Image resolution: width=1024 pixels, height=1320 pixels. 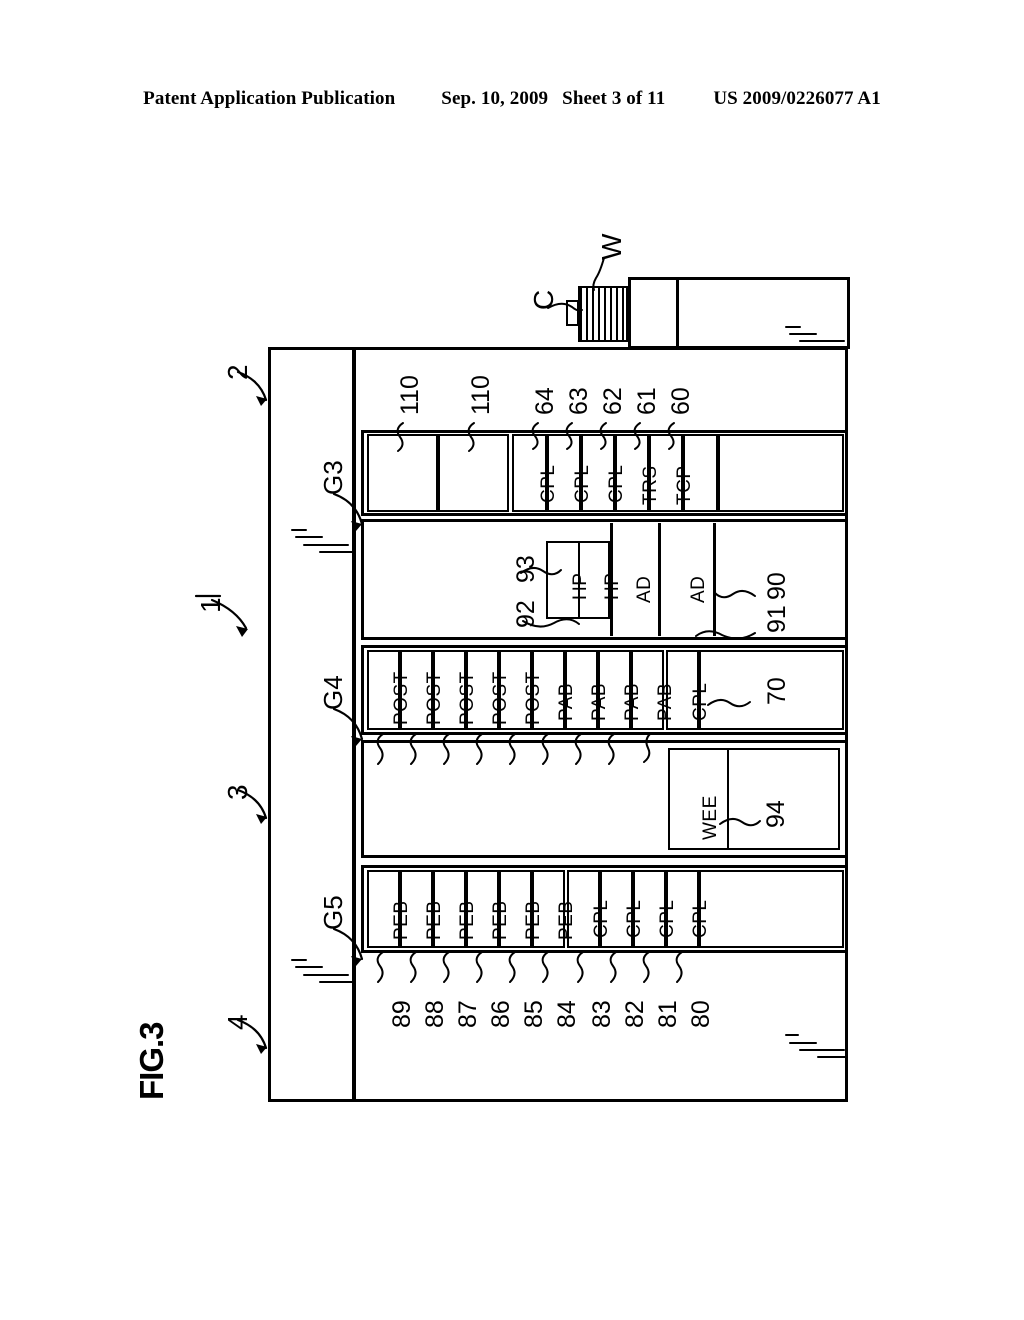 I want to click on group-label-g4: G4, so click(x=333, y=692).